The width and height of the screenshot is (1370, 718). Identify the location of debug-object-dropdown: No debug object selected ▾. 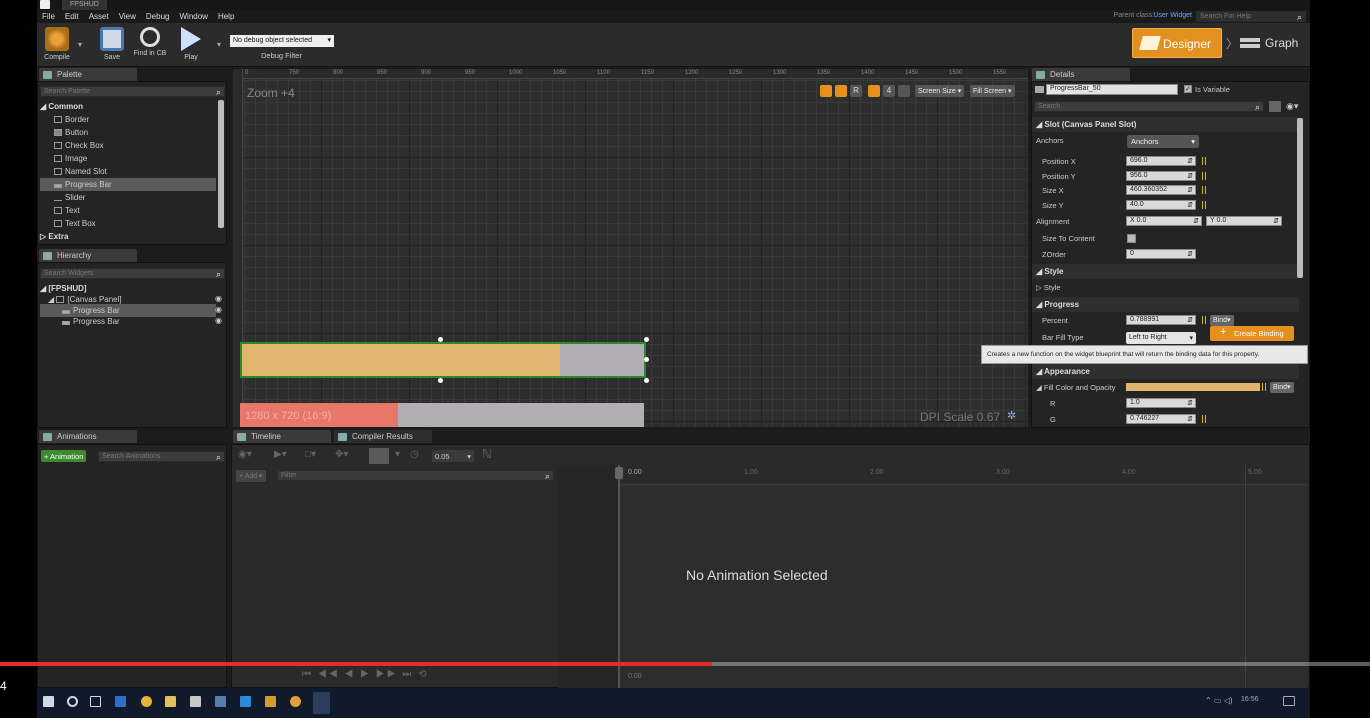
(282, 41).